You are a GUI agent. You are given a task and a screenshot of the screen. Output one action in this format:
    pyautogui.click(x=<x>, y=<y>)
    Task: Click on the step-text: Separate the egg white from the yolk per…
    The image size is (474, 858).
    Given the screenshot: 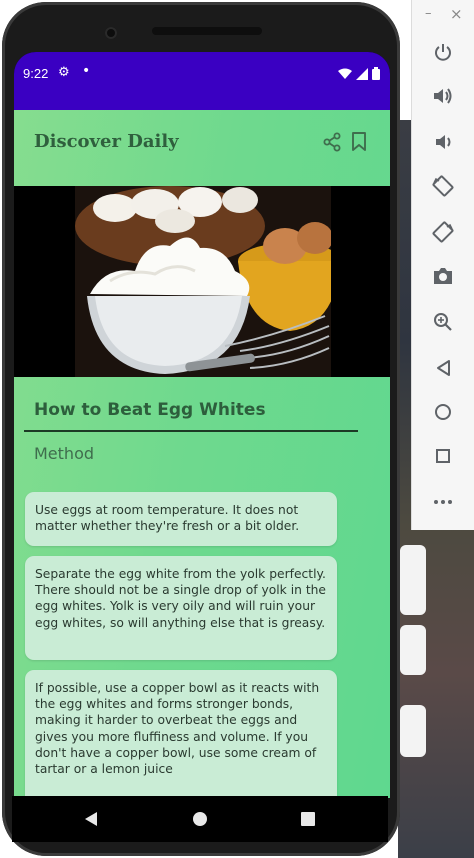 What is the action you would take?
    pyautogui.click(x=181, y=598)
    